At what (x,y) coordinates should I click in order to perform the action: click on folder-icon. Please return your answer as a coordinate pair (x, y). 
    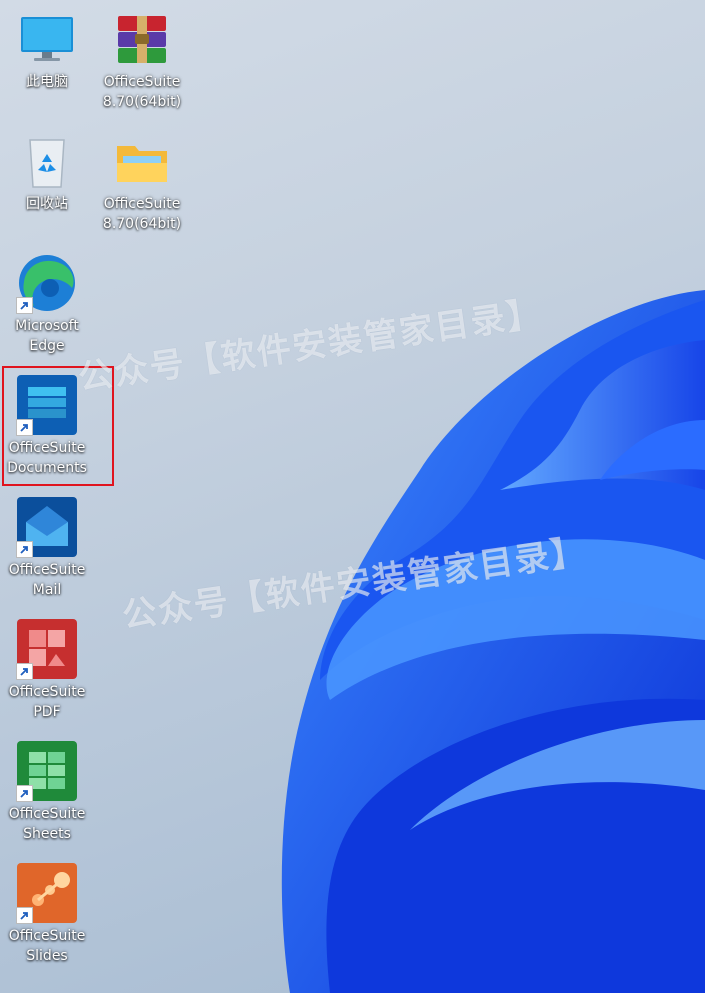
    Looking at the image, I should click on (142, 161).